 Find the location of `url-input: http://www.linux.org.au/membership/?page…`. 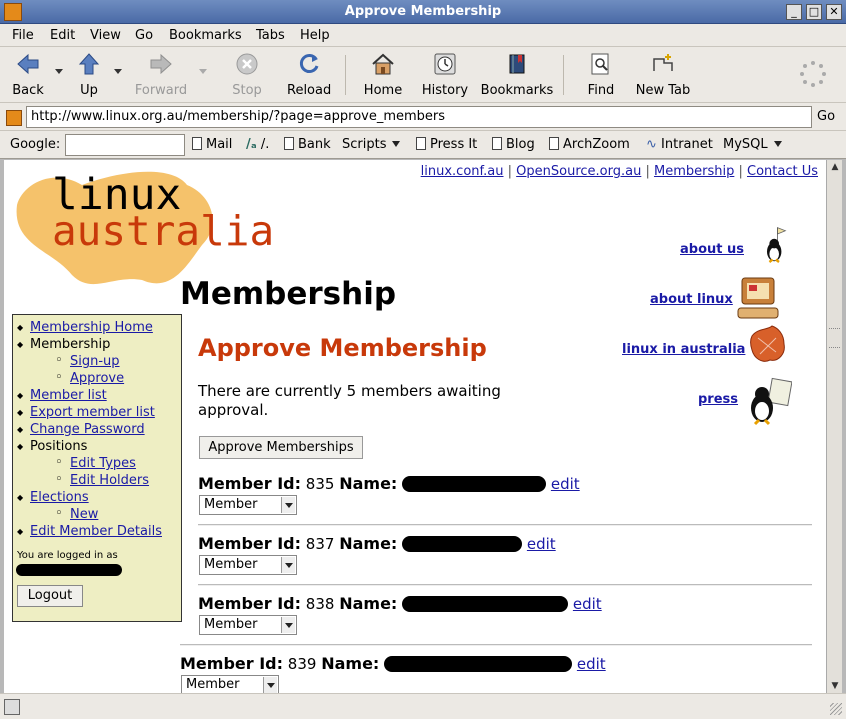

url-input: http://www.linux.org.au/membership/?page… is located at coordinates (419, 117).